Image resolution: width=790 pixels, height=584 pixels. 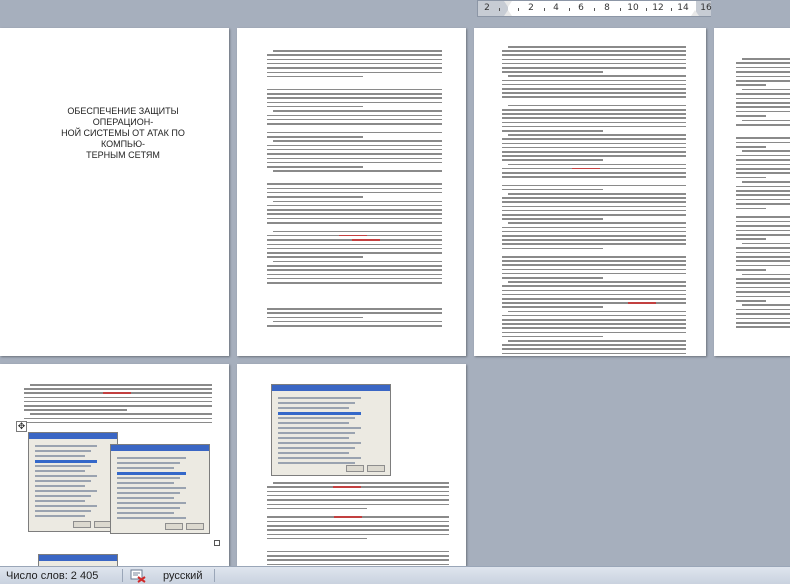 I want to click on word-count: Число слов: 2 405, so click(x=52, y=576).